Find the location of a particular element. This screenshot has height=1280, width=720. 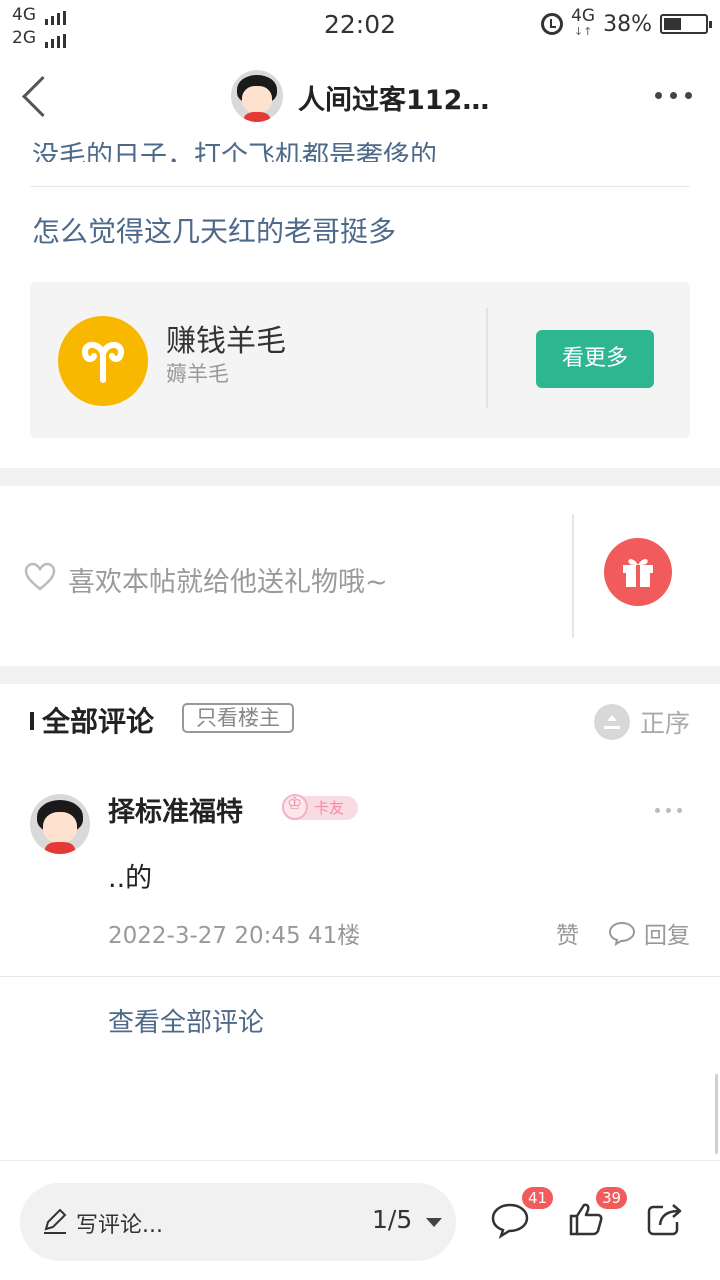

post-clipped-text: 没毛的日子，打个飞机都是奢侈的 is located at coordinates (234, 151).